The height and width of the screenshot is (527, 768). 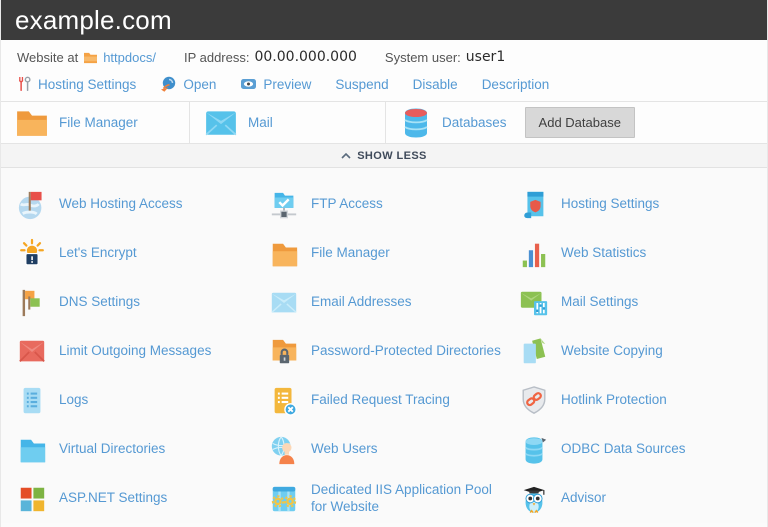 I want to click on copy-pages-icon, so click(x=534, y=352).